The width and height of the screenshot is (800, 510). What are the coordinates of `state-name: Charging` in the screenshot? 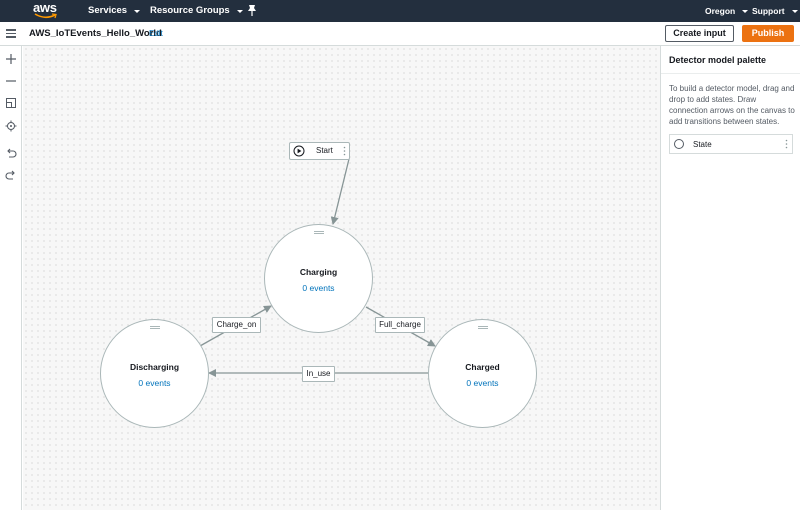 It's located at (318, 272).